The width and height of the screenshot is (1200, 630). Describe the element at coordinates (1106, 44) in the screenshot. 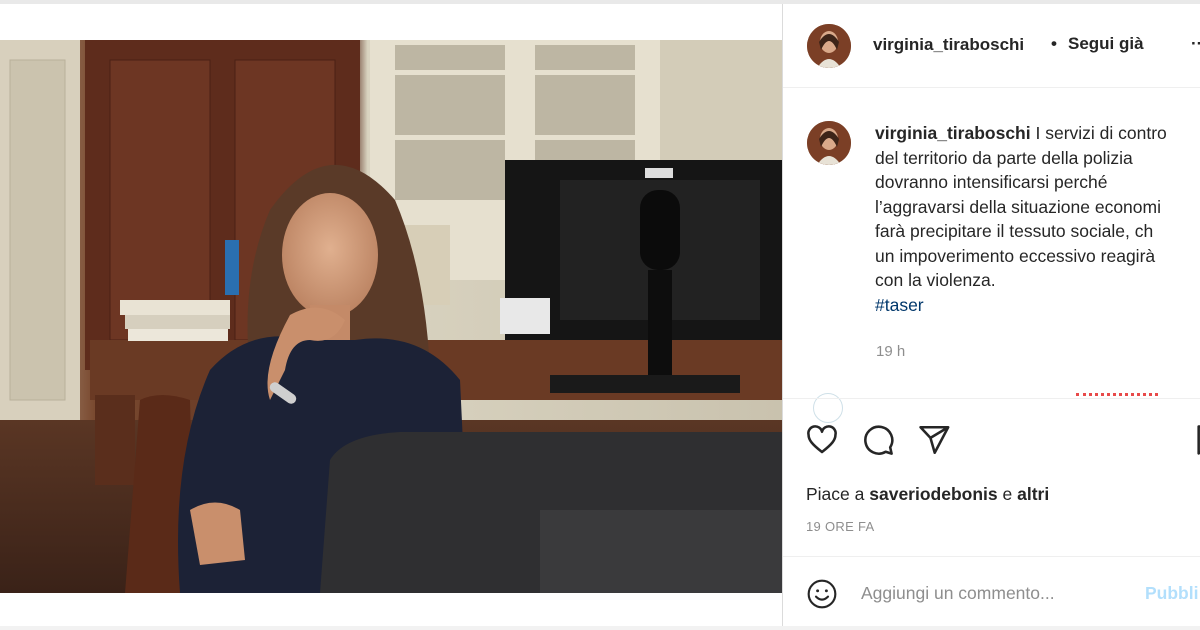

I see `following-button: Segui già` at that location.